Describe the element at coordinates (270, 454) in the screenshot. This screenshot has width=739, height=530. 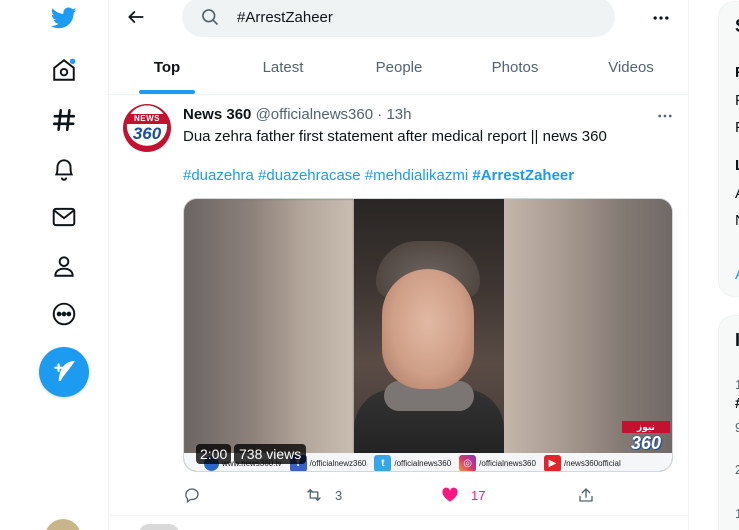
I see `video-views: 738 views` at that location.